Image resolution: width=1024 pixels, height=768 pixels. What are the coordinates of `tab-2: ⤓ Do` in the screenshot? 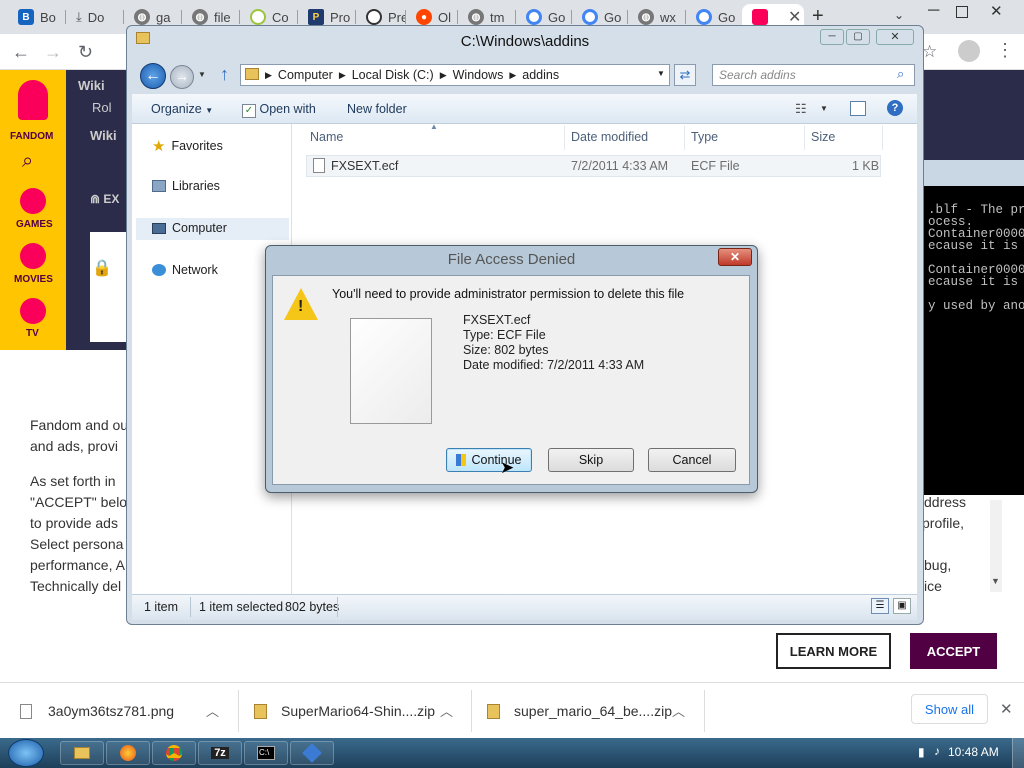 It's located at (95, 17).